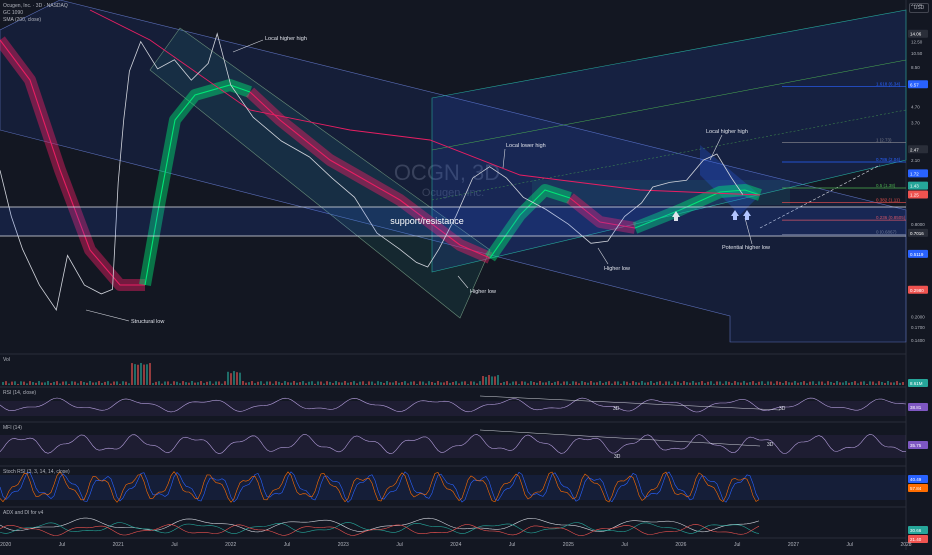  I want to click on pane-label-mfi: MFI (14), so click(12, 428).